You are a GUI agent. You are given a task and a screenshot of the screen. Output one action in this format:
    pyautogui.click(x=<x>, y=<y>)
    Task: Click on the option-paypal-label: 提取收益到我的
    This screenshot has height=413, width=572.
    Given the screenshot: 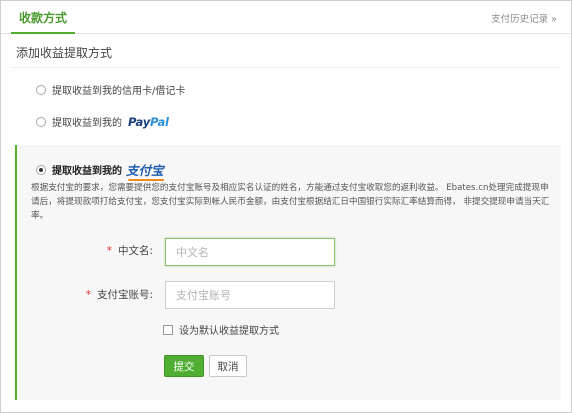 What is the action you would take?
    pyautogui.click(x=87, y=123)
    